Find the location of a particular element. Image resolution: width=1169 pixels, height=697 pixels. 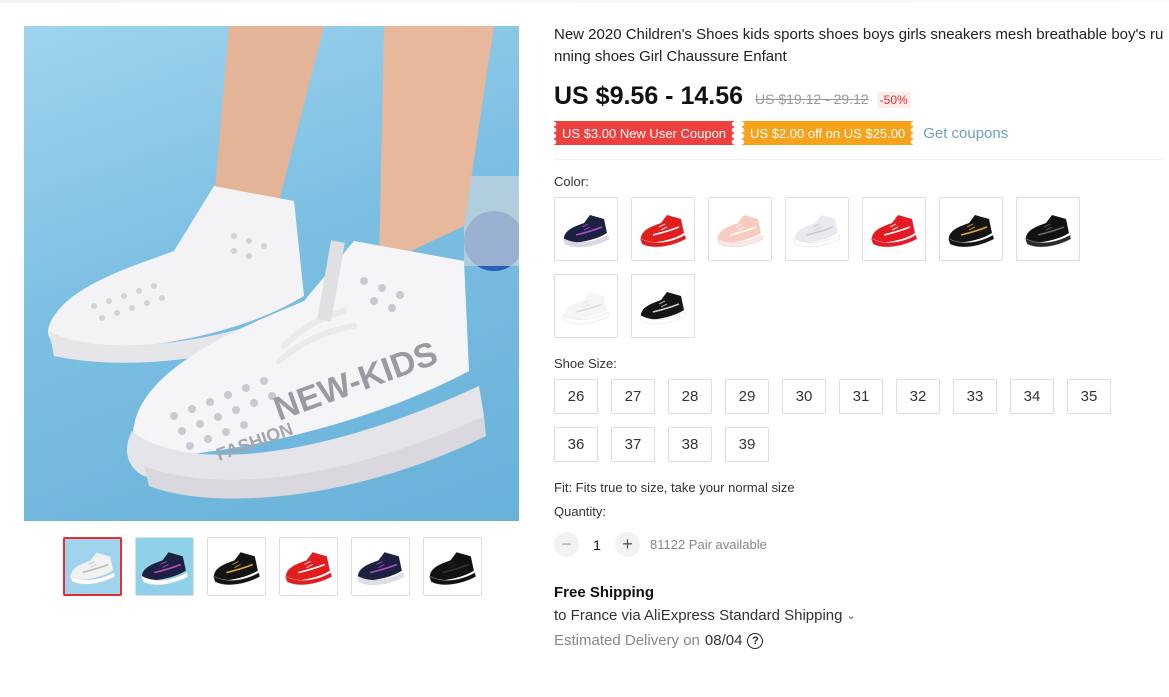

original-price: US $19.12 - 29.12 is located at coordinates (812, 99).